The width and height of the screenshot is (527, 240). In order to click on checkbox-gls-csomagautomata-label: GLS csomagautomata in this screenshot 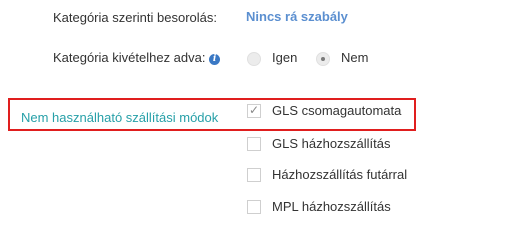, I will do `click(336, 110)`.